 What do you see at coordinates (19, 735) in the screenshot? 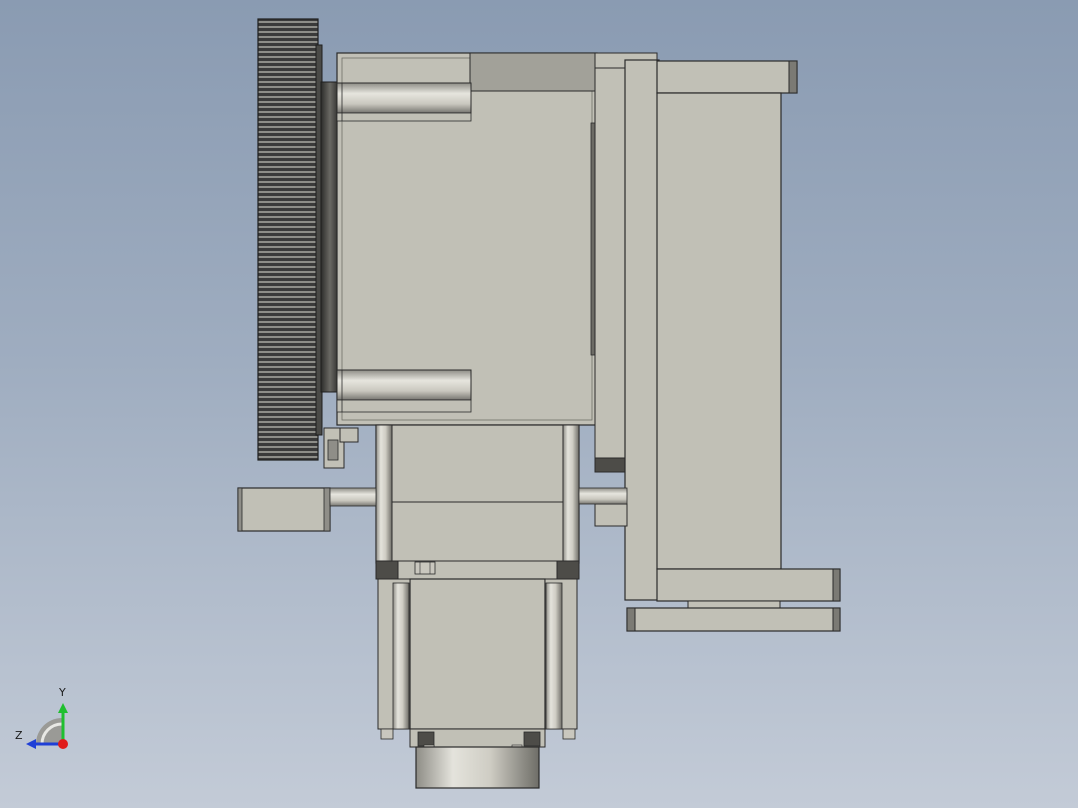
I see `z-axis-label: Z` at bounding box center [19, 735].